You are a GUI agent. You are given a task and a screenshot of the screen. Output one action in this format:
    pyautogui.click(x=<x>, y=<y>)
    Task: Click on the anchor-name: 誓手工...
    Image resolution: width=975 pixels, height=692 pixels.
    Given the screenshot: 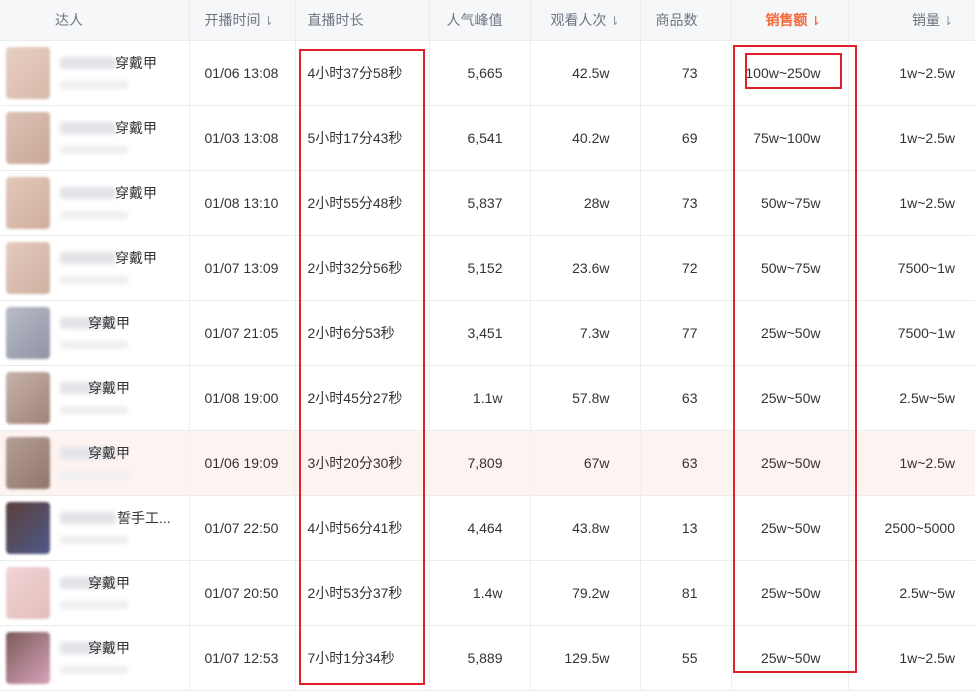 What is the action you would take?
    pyautogui.click(x=144, y=518)
    